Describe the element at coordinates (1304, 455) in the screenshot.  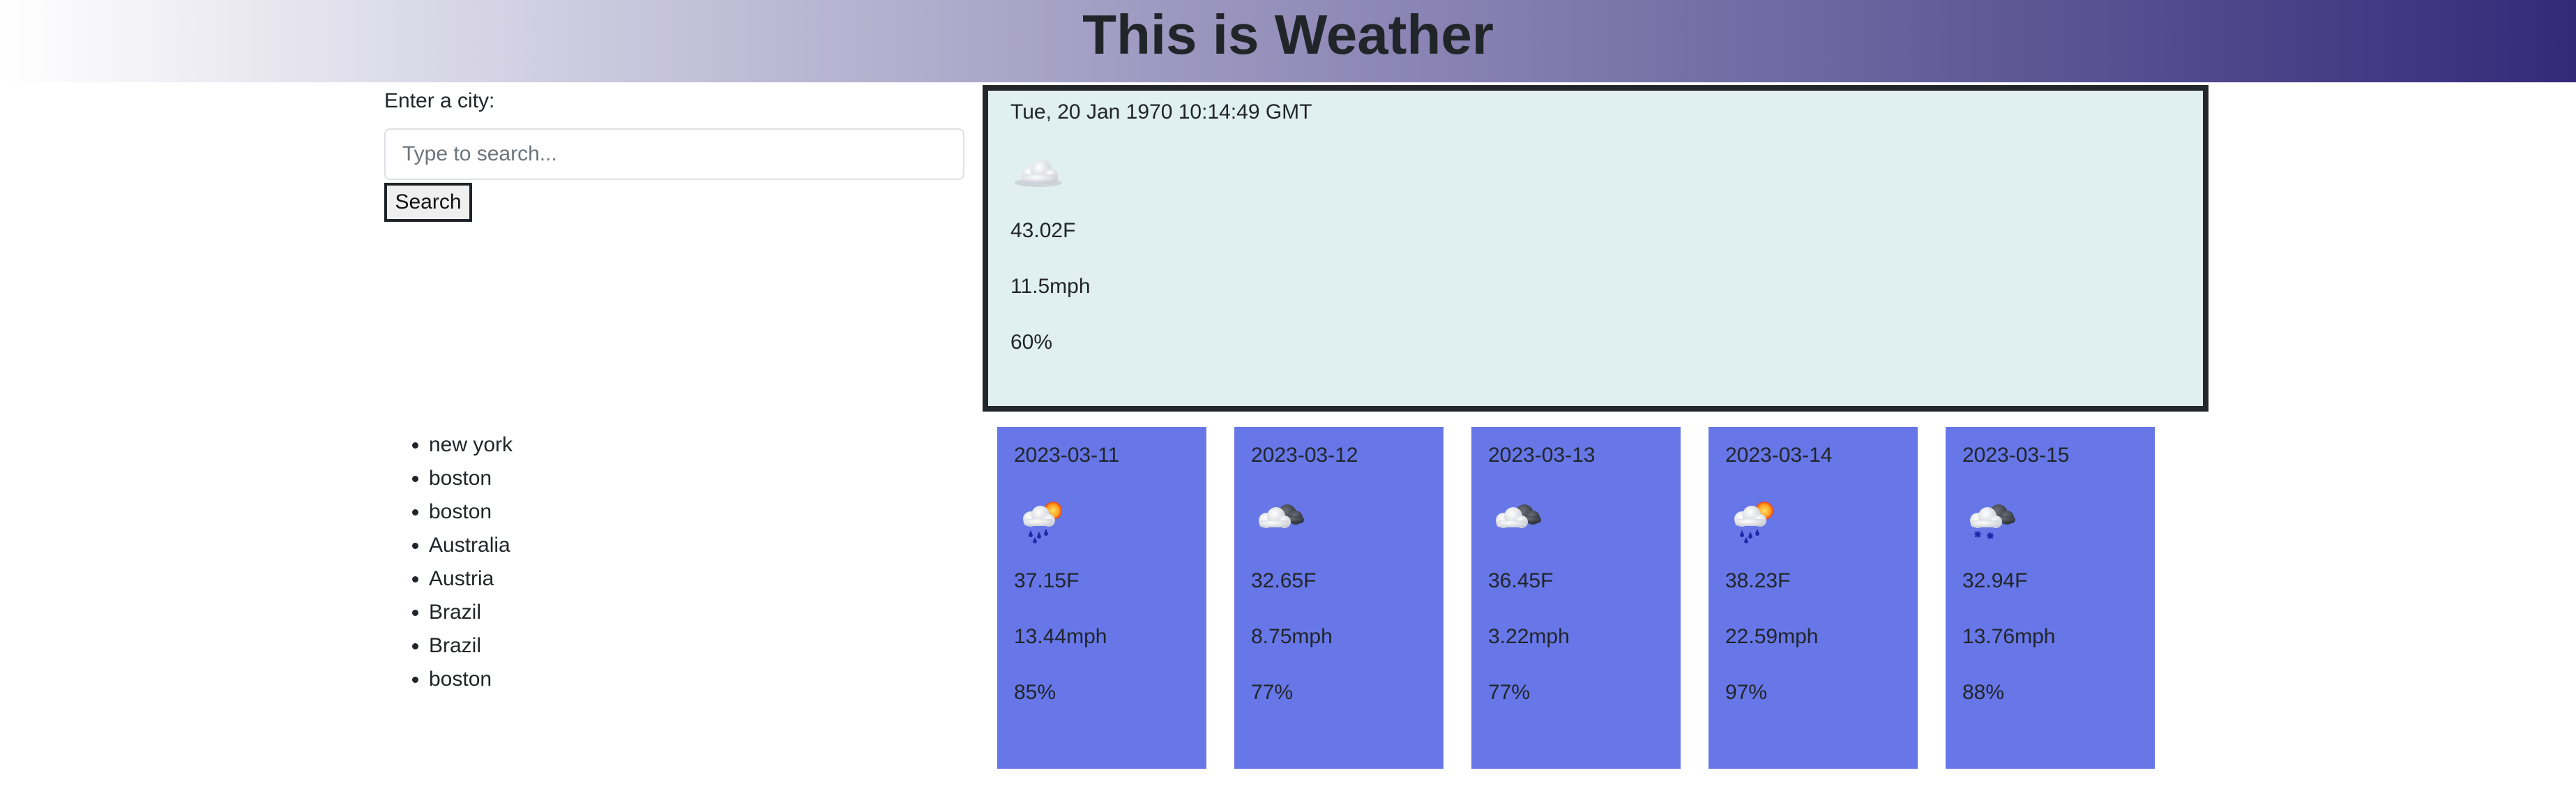
I see `forecast-date: 2023-03-12` at that location.